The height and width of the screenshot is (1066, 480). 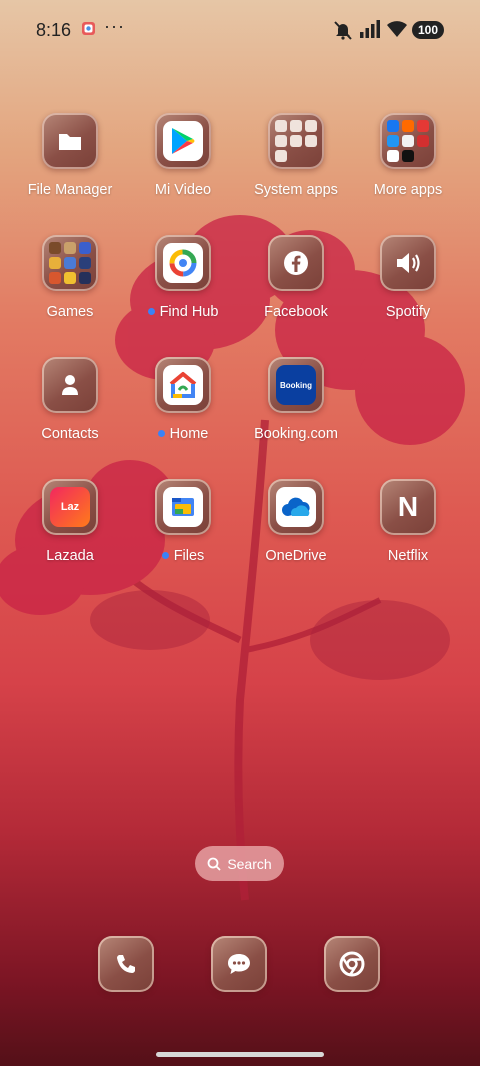 What do you see at coordinates (70, 507) in the screenshot?
I see `lazada-icon: Laz` at bounding box center [70, 507].